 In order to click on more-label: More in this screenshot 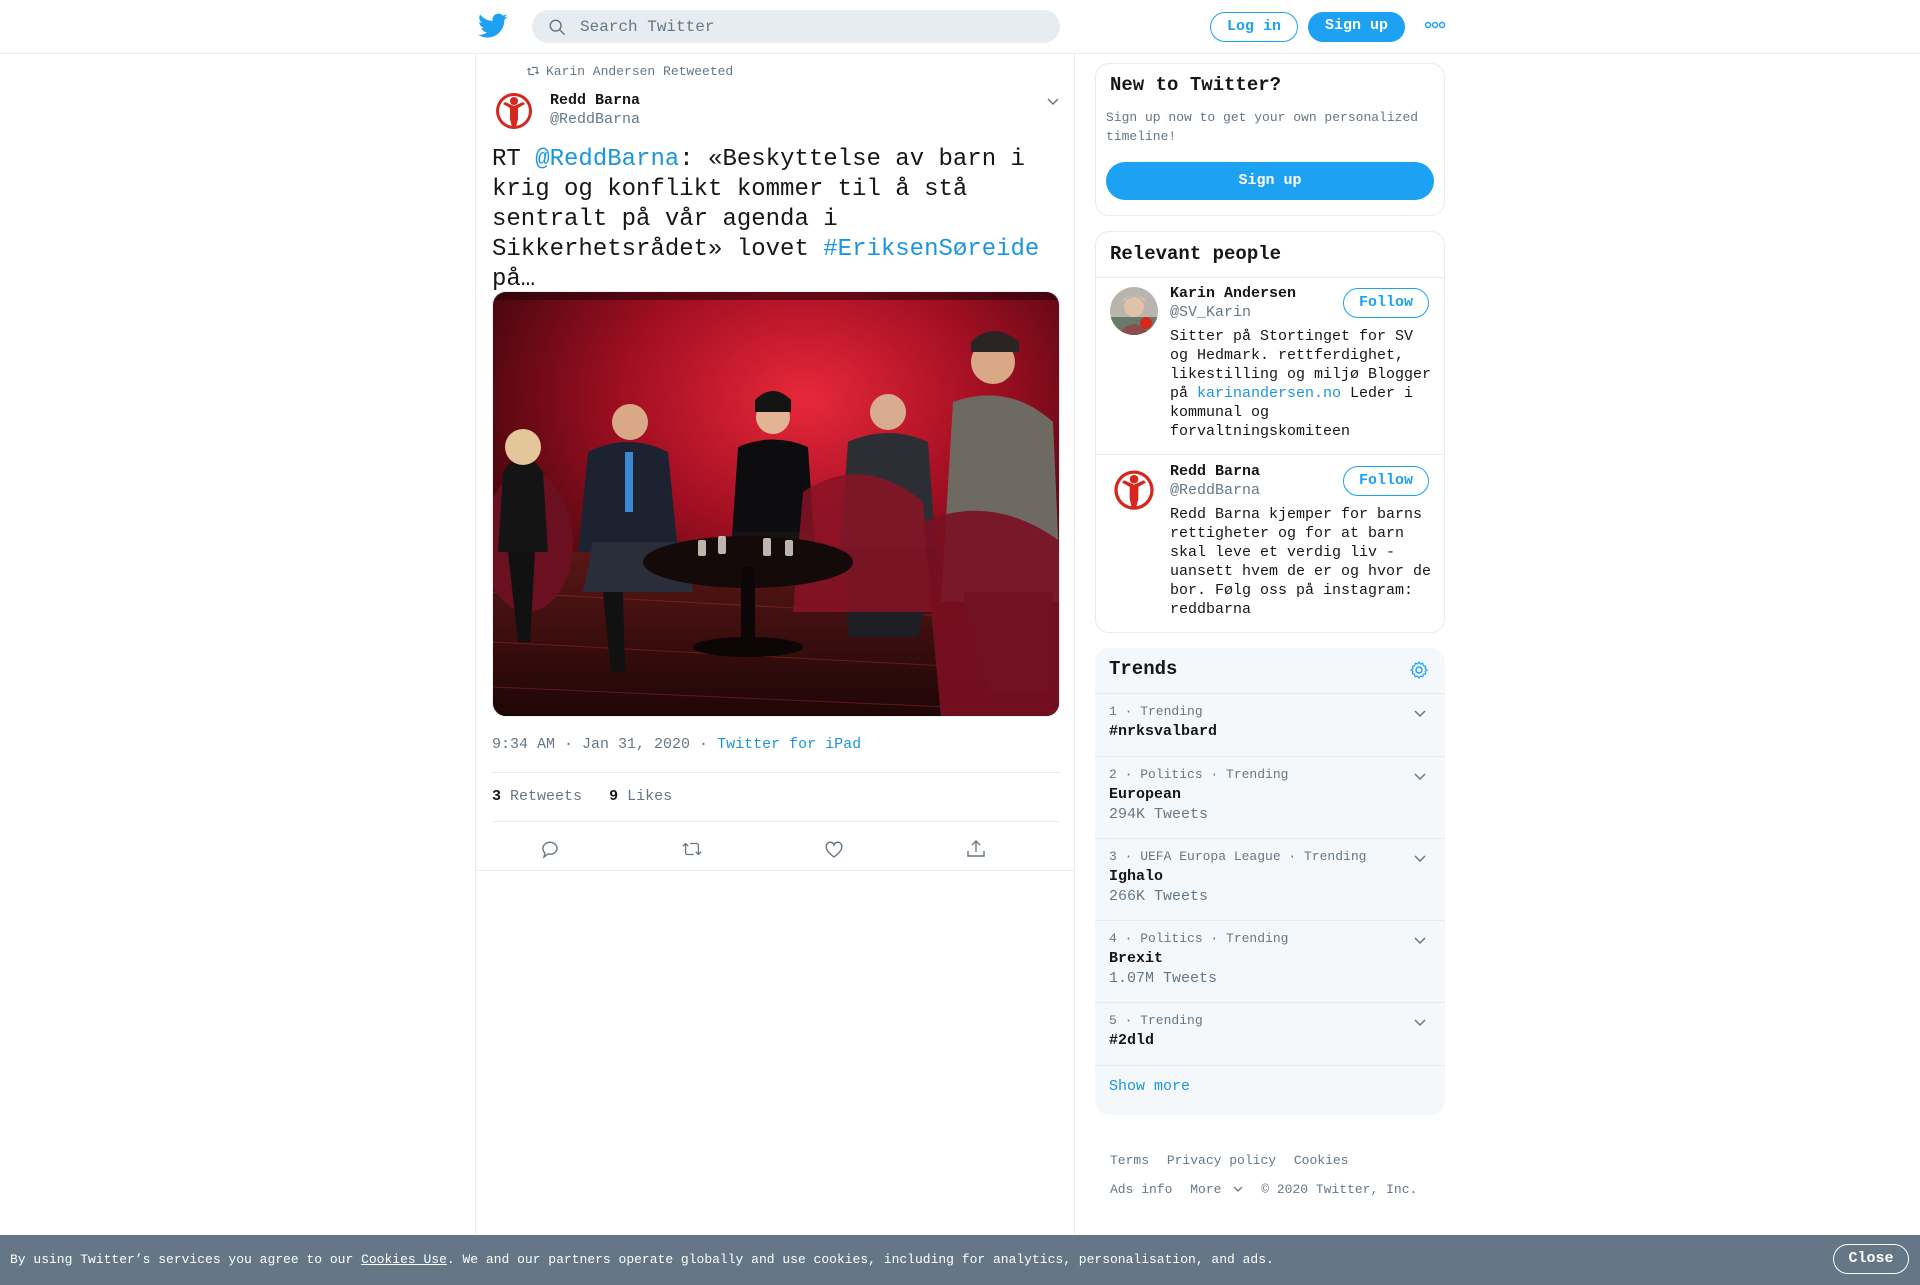, I will do `click(1206, 1189)`.